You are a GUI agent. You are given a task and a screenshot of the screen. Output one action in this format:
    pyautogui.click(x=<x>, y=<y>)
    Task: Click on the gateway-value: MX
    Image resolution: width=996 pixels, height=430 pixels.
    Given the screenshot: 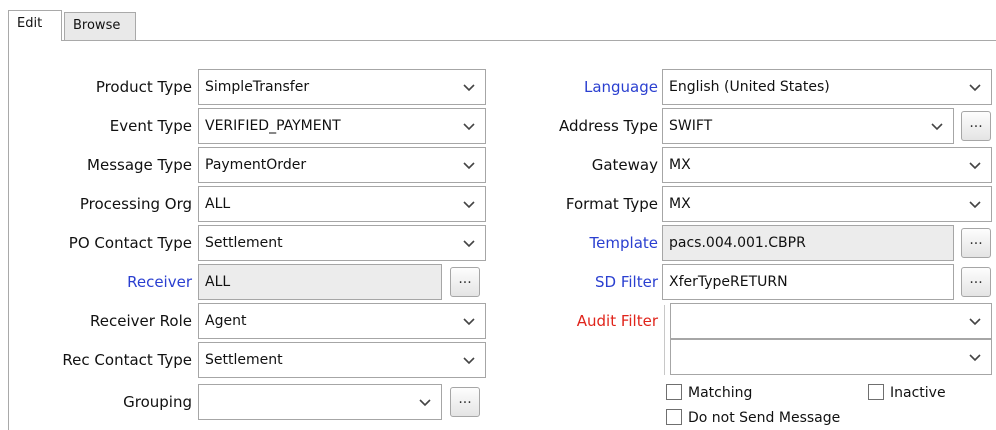 What is the action you would take?
    pyautogui.click(x=680, y=165)
    